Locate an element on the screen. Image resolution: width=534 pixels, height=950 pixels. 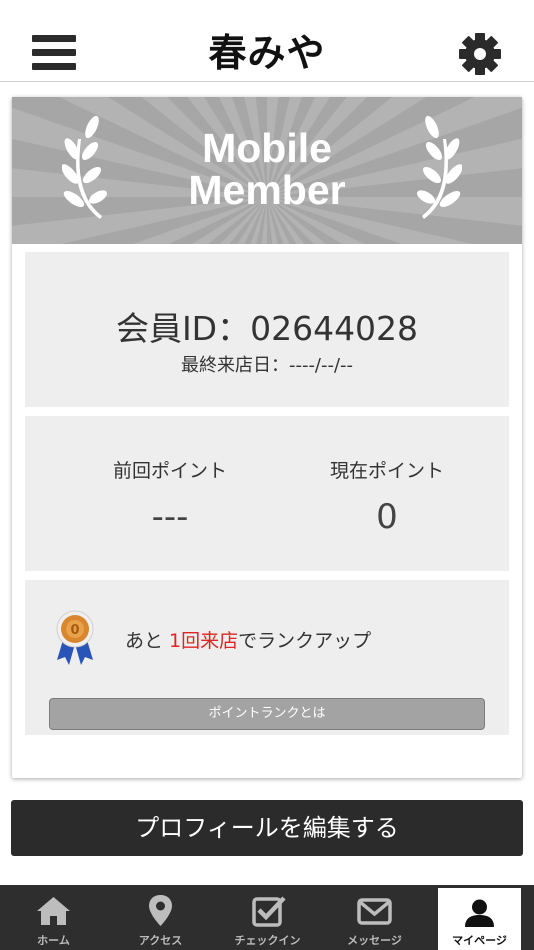
tab-access: アクセス is located at coordinates (160, 917).